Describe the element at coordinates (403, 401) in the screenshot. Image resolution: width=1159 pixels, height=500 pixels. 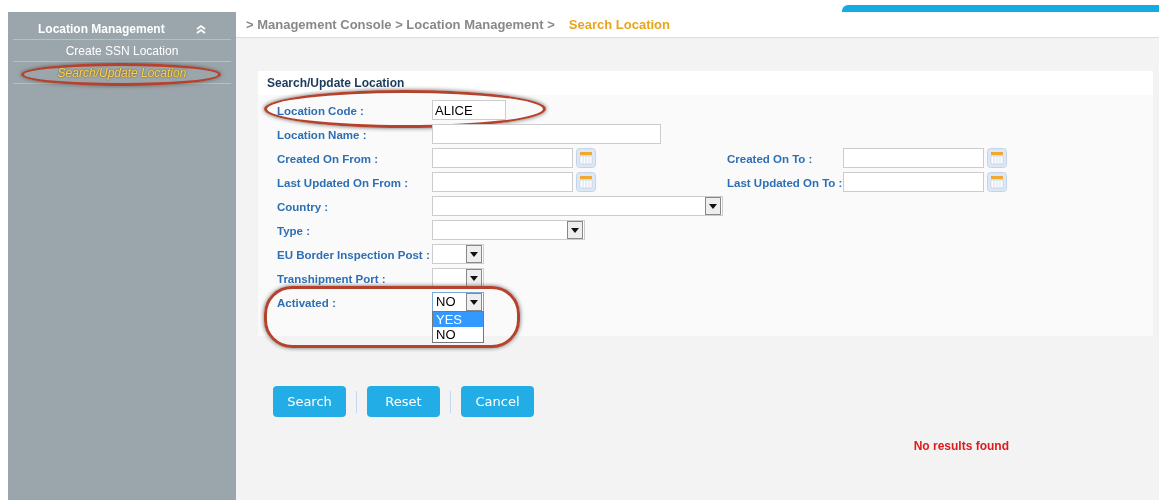
I see `form-button: Reset` at that location.